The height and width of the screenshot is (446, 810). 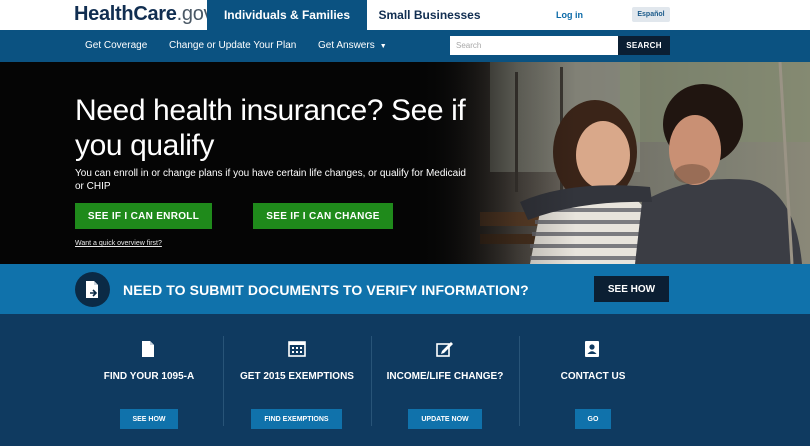 I want to click on quick-overview-link: Want a quick overview first?, so click(x=118, y=243).